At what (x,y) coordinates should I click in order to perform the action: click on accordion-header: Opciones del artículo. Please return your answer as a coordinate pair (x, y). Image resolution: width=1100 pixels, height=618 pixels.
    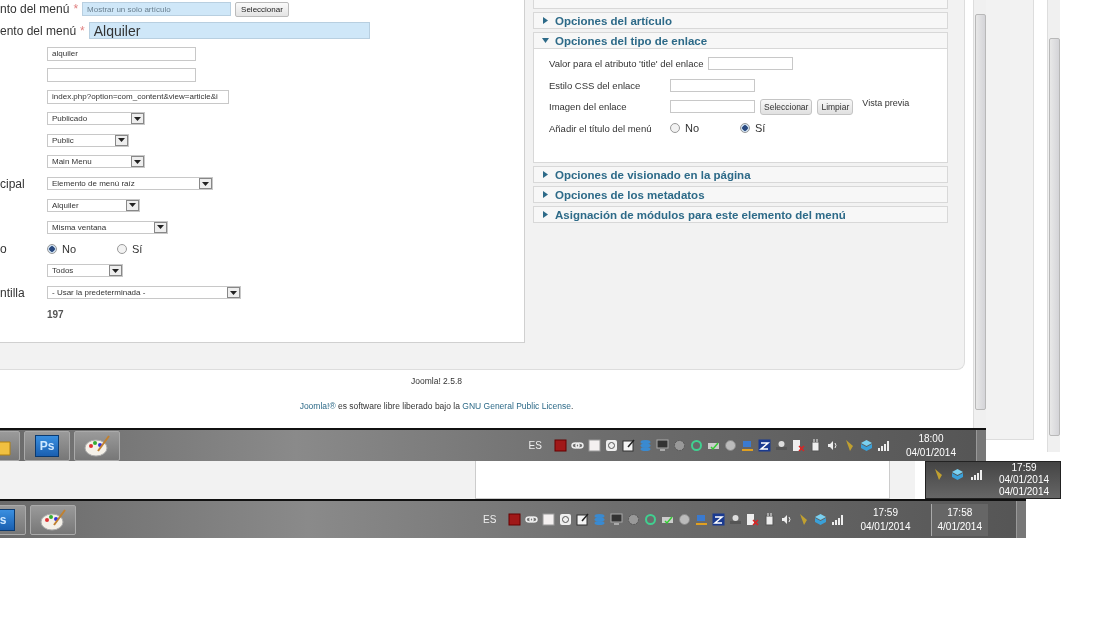
    Looking at the image, I should click on (740, 20).